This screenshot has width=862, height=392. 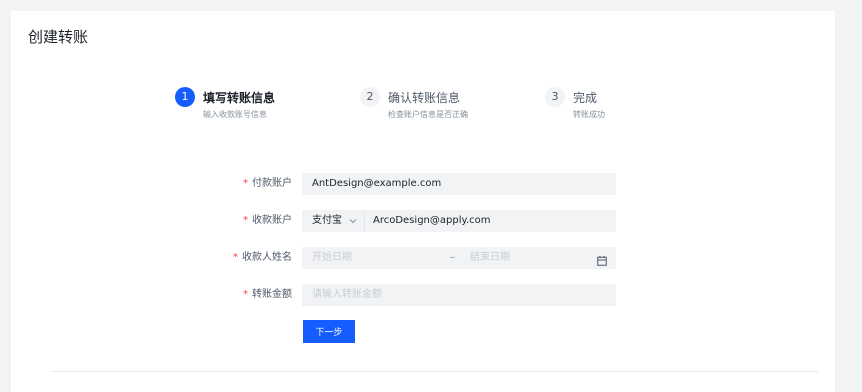 I want to click on next-step-button: 下一步, so click(x=329, y=331).